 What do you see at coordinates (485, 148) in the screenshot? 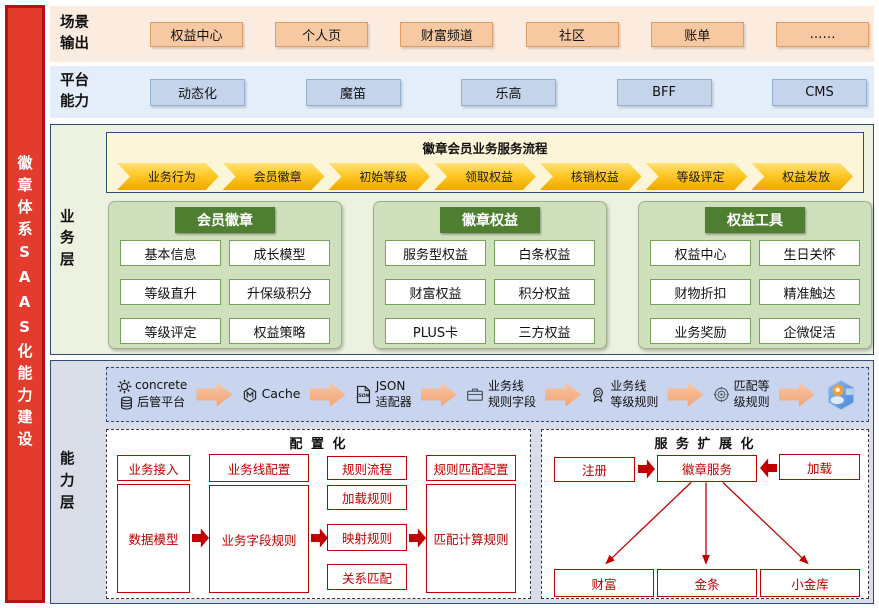
I see `process-title: 徽章会员业务服务流程` at bounding box center [485, 148].